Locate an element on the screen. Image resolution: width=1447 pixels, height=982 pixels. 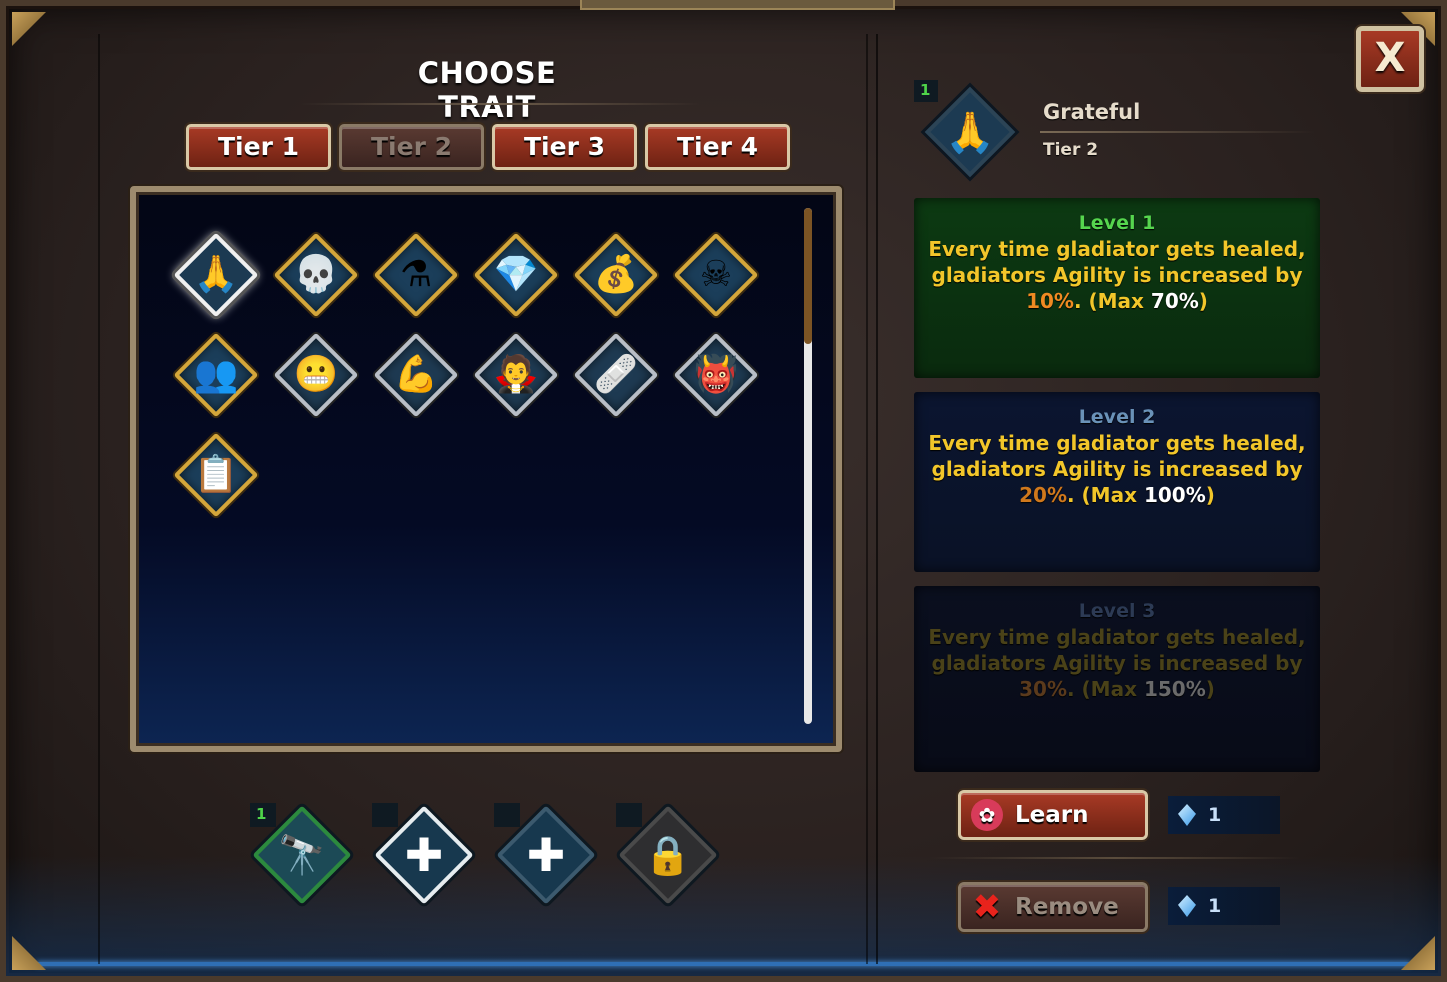
red-x-icon: ✖ is located at coordinates (987, 907).